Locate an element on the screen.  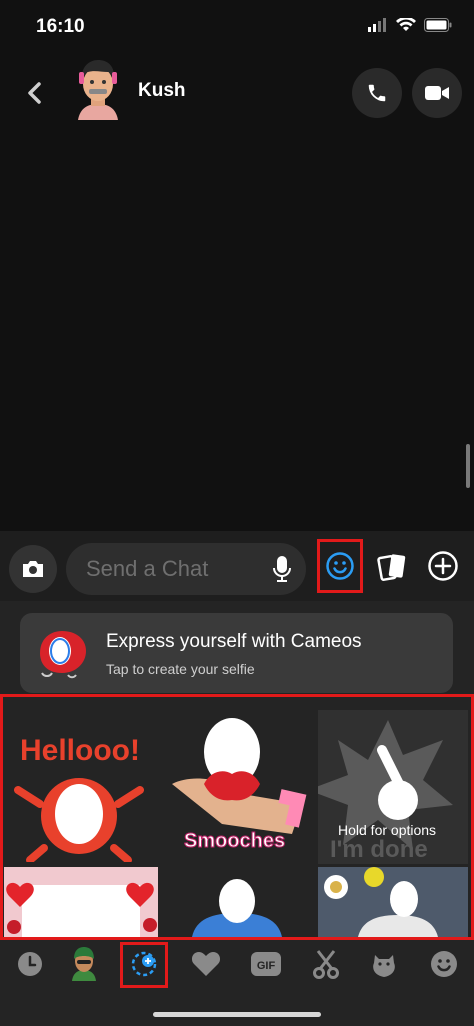
tab-cameo is located at coordinates (144, 964).